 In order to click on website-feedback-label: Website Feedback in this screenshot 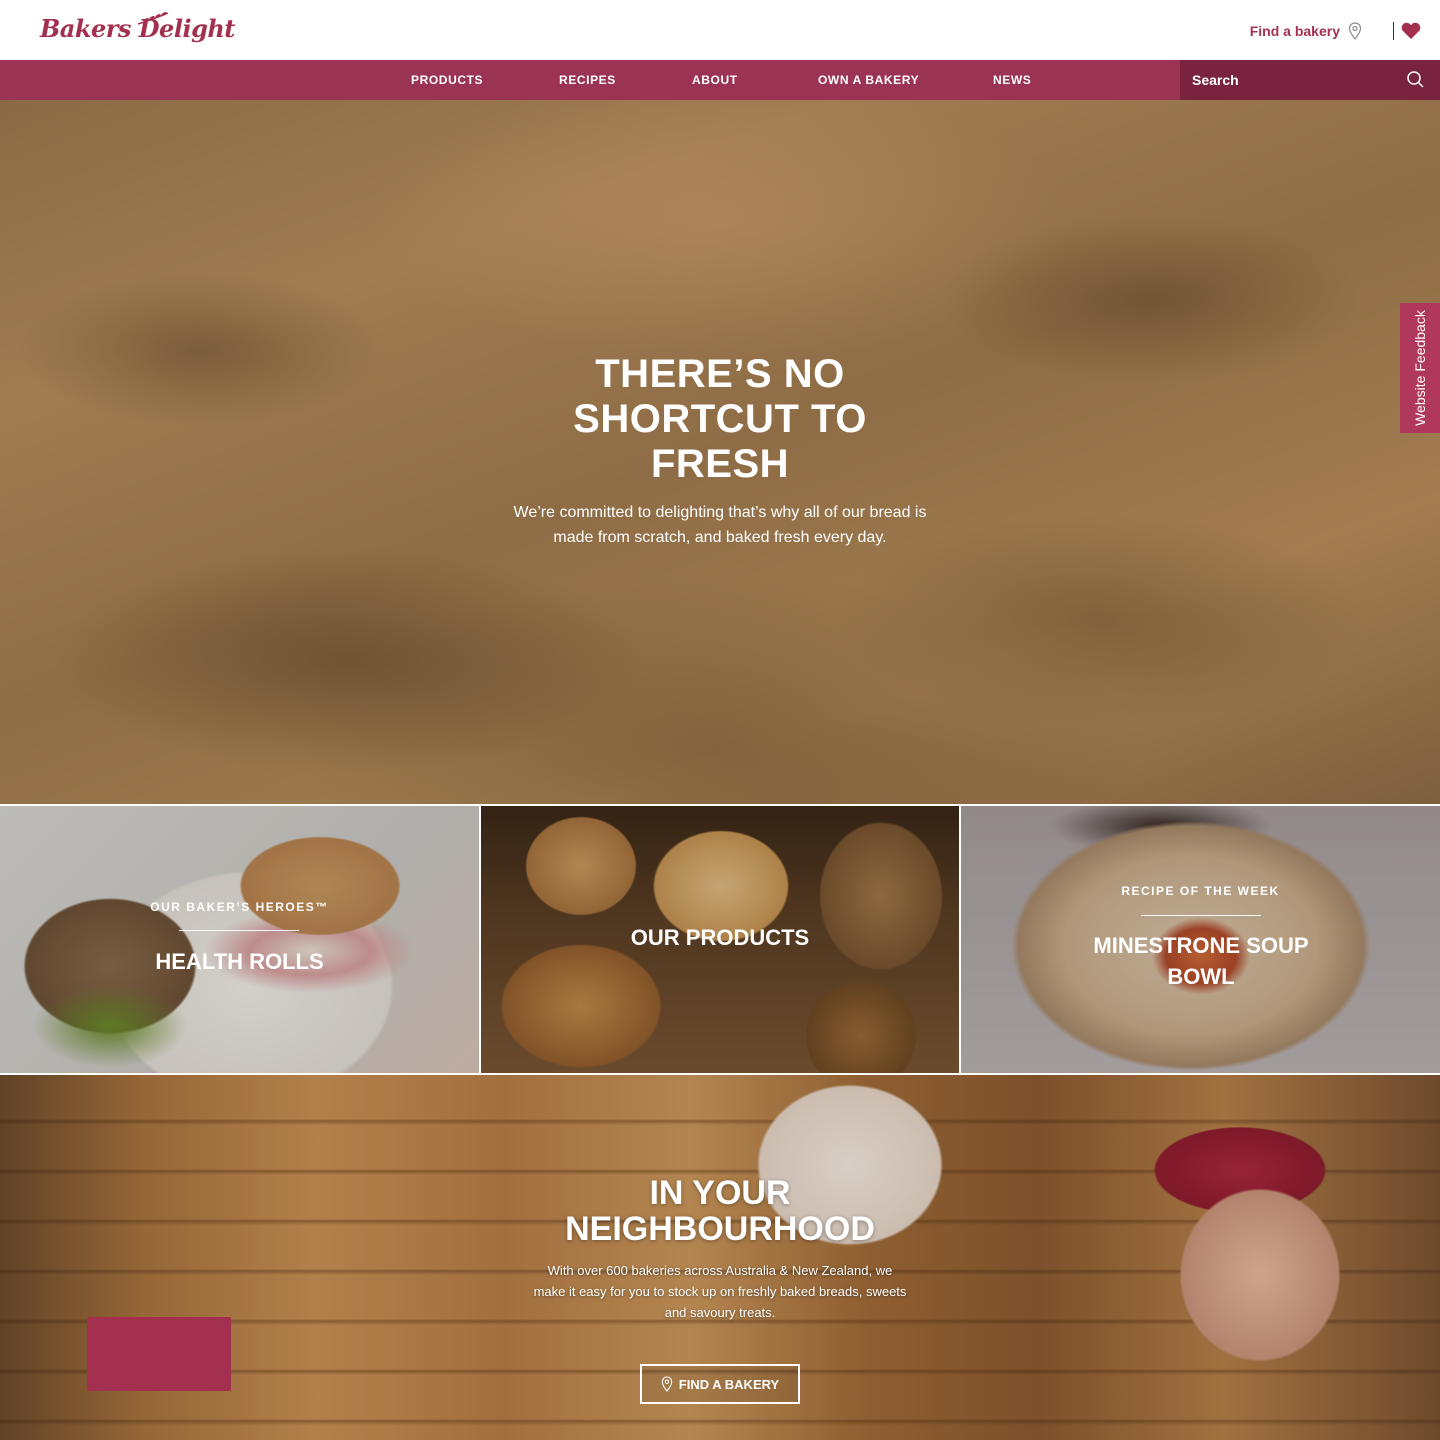, I will do `click(1420, 368)`.